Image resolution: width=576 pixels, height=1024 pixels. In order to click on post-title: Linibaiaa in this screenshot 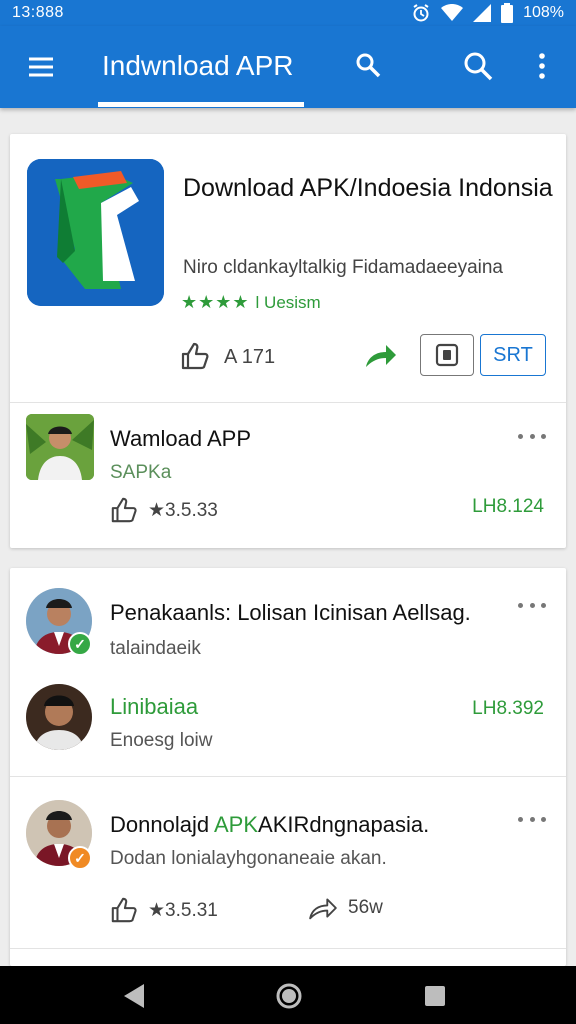, I will do `click(154, 706)`.